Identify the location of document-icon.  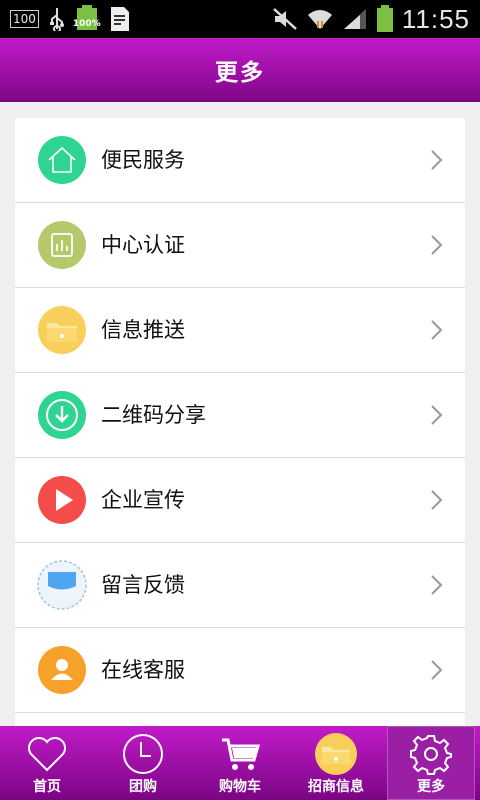
(119, 19).